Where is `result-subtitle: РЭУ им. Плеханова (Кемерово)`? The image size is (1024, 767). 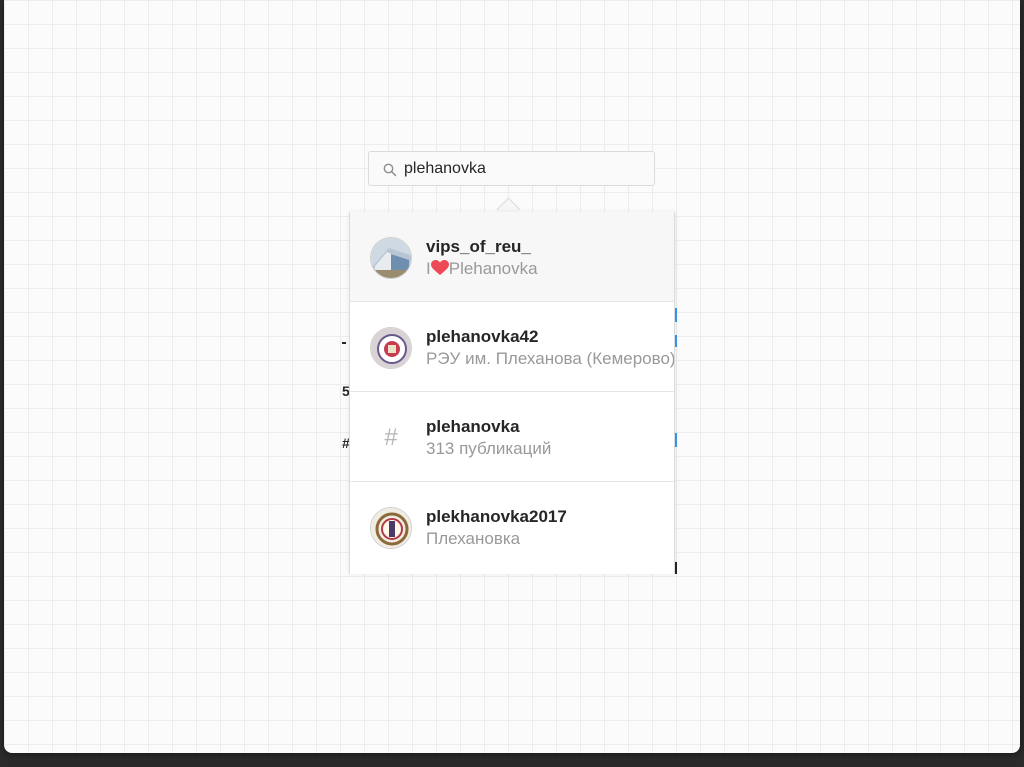
result-subtitle: РЭУ им. Плеханова (Кемерово) is located at coordinates (550, 358).